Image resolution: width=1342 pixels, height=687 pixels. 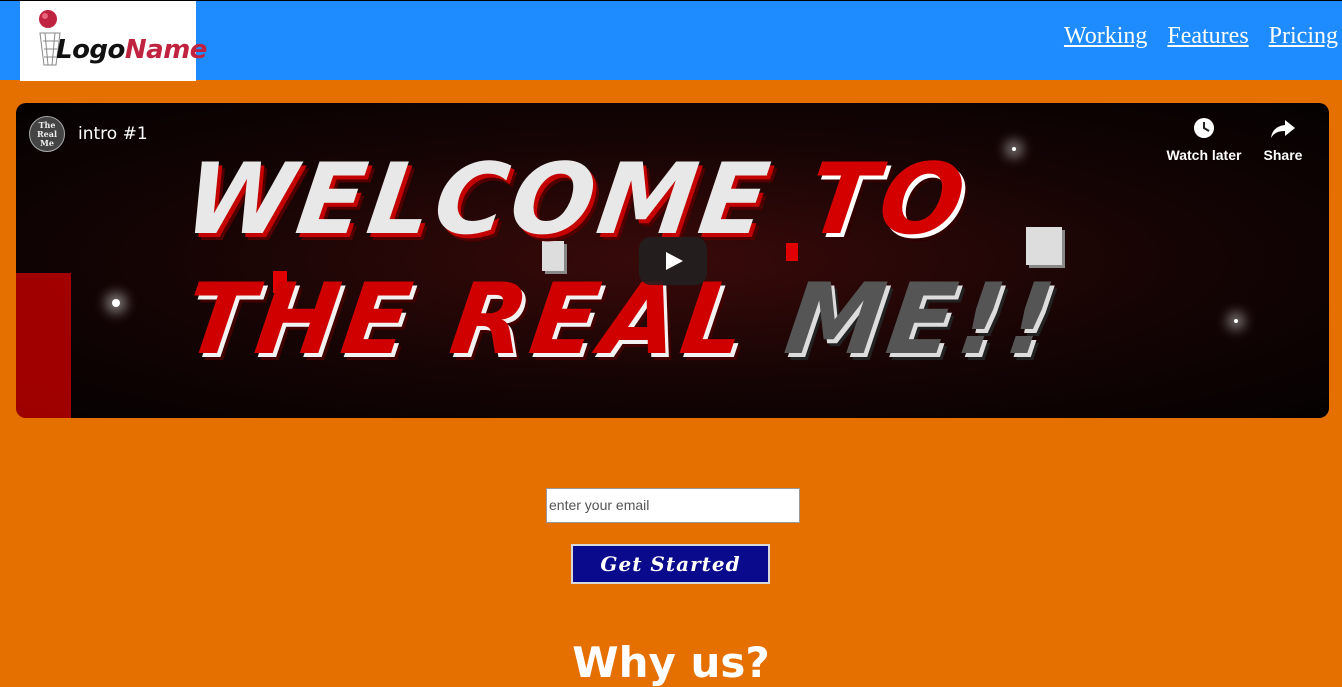 What do you see at coordinates (670, 564) in the screenshot?
I see `get-started-button: Get Started` at bounding box center [670, 564].